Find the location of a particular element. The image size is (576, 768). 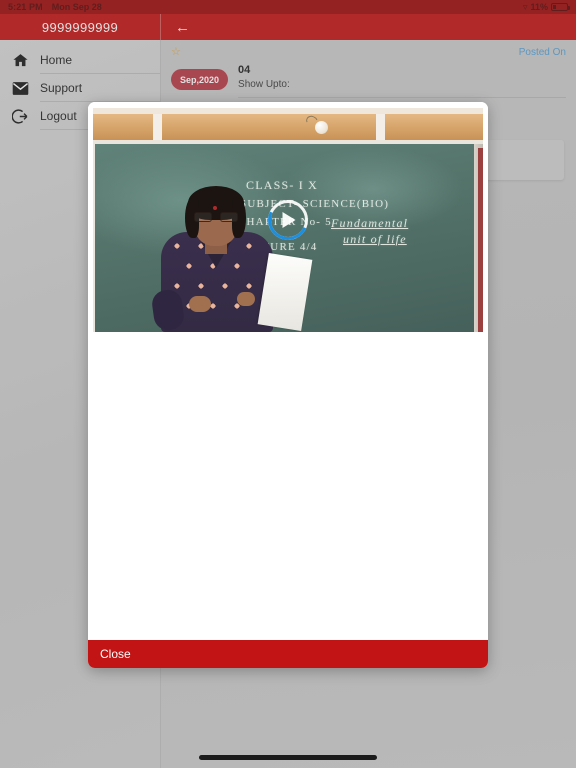

play-triangle is located at coordinates (289, 220).